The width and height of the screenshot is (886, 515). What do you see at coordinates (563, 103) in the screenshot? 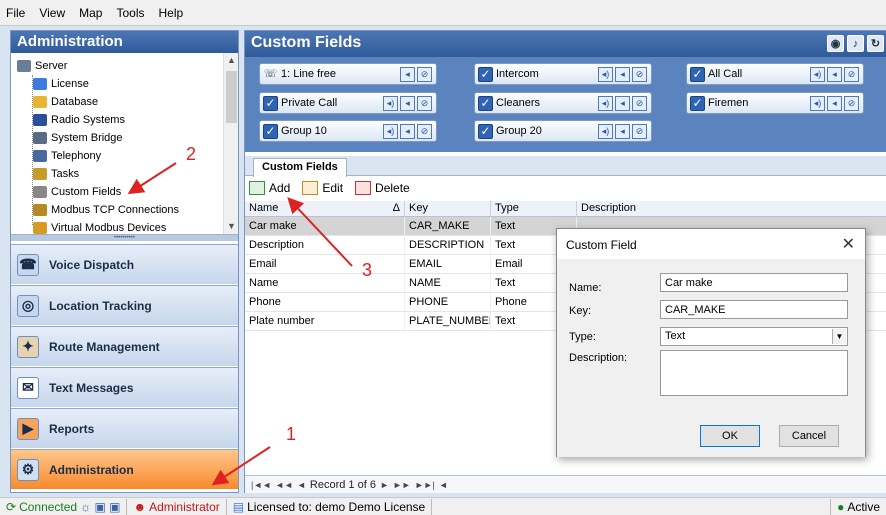
I see `talkgroup-cleaners: ✓ Cleaners ◂) ◂ ⊘` at bounding box center [563, 103].